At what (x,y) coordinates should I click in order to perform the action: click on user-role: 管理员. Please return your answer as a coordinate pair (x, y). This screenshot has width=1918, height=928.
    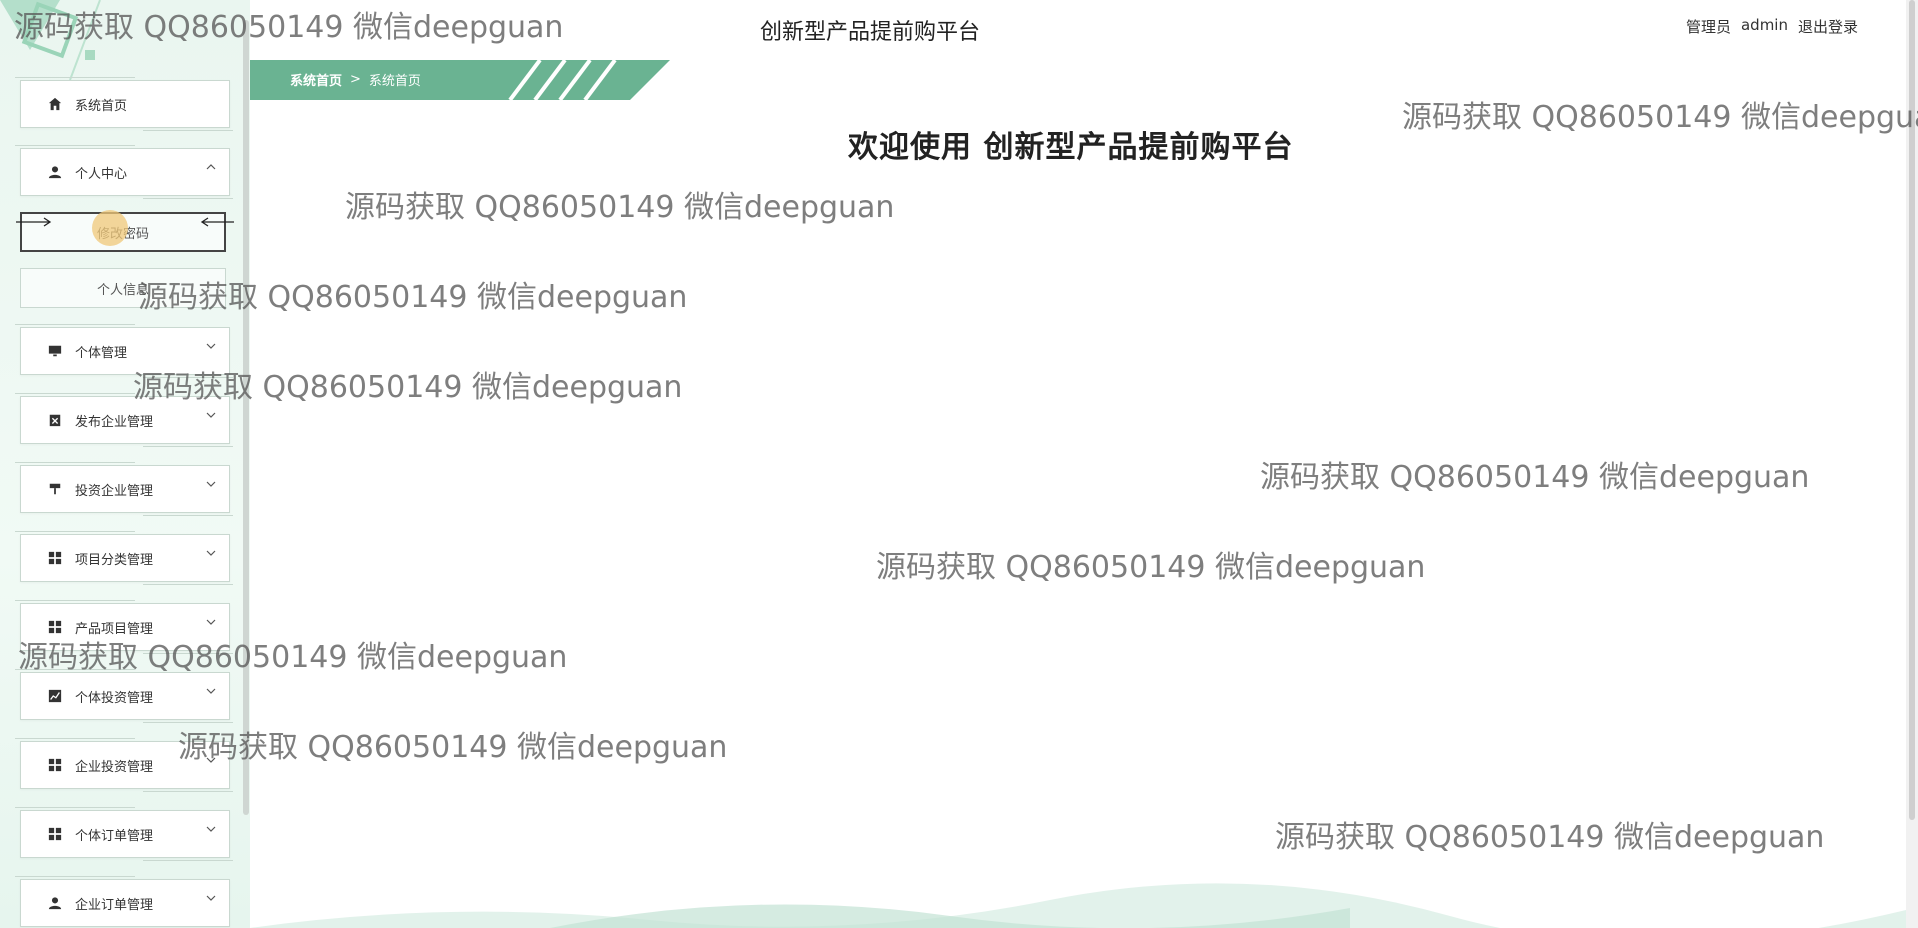
    Looking at the image, I should click on (1708, 27).